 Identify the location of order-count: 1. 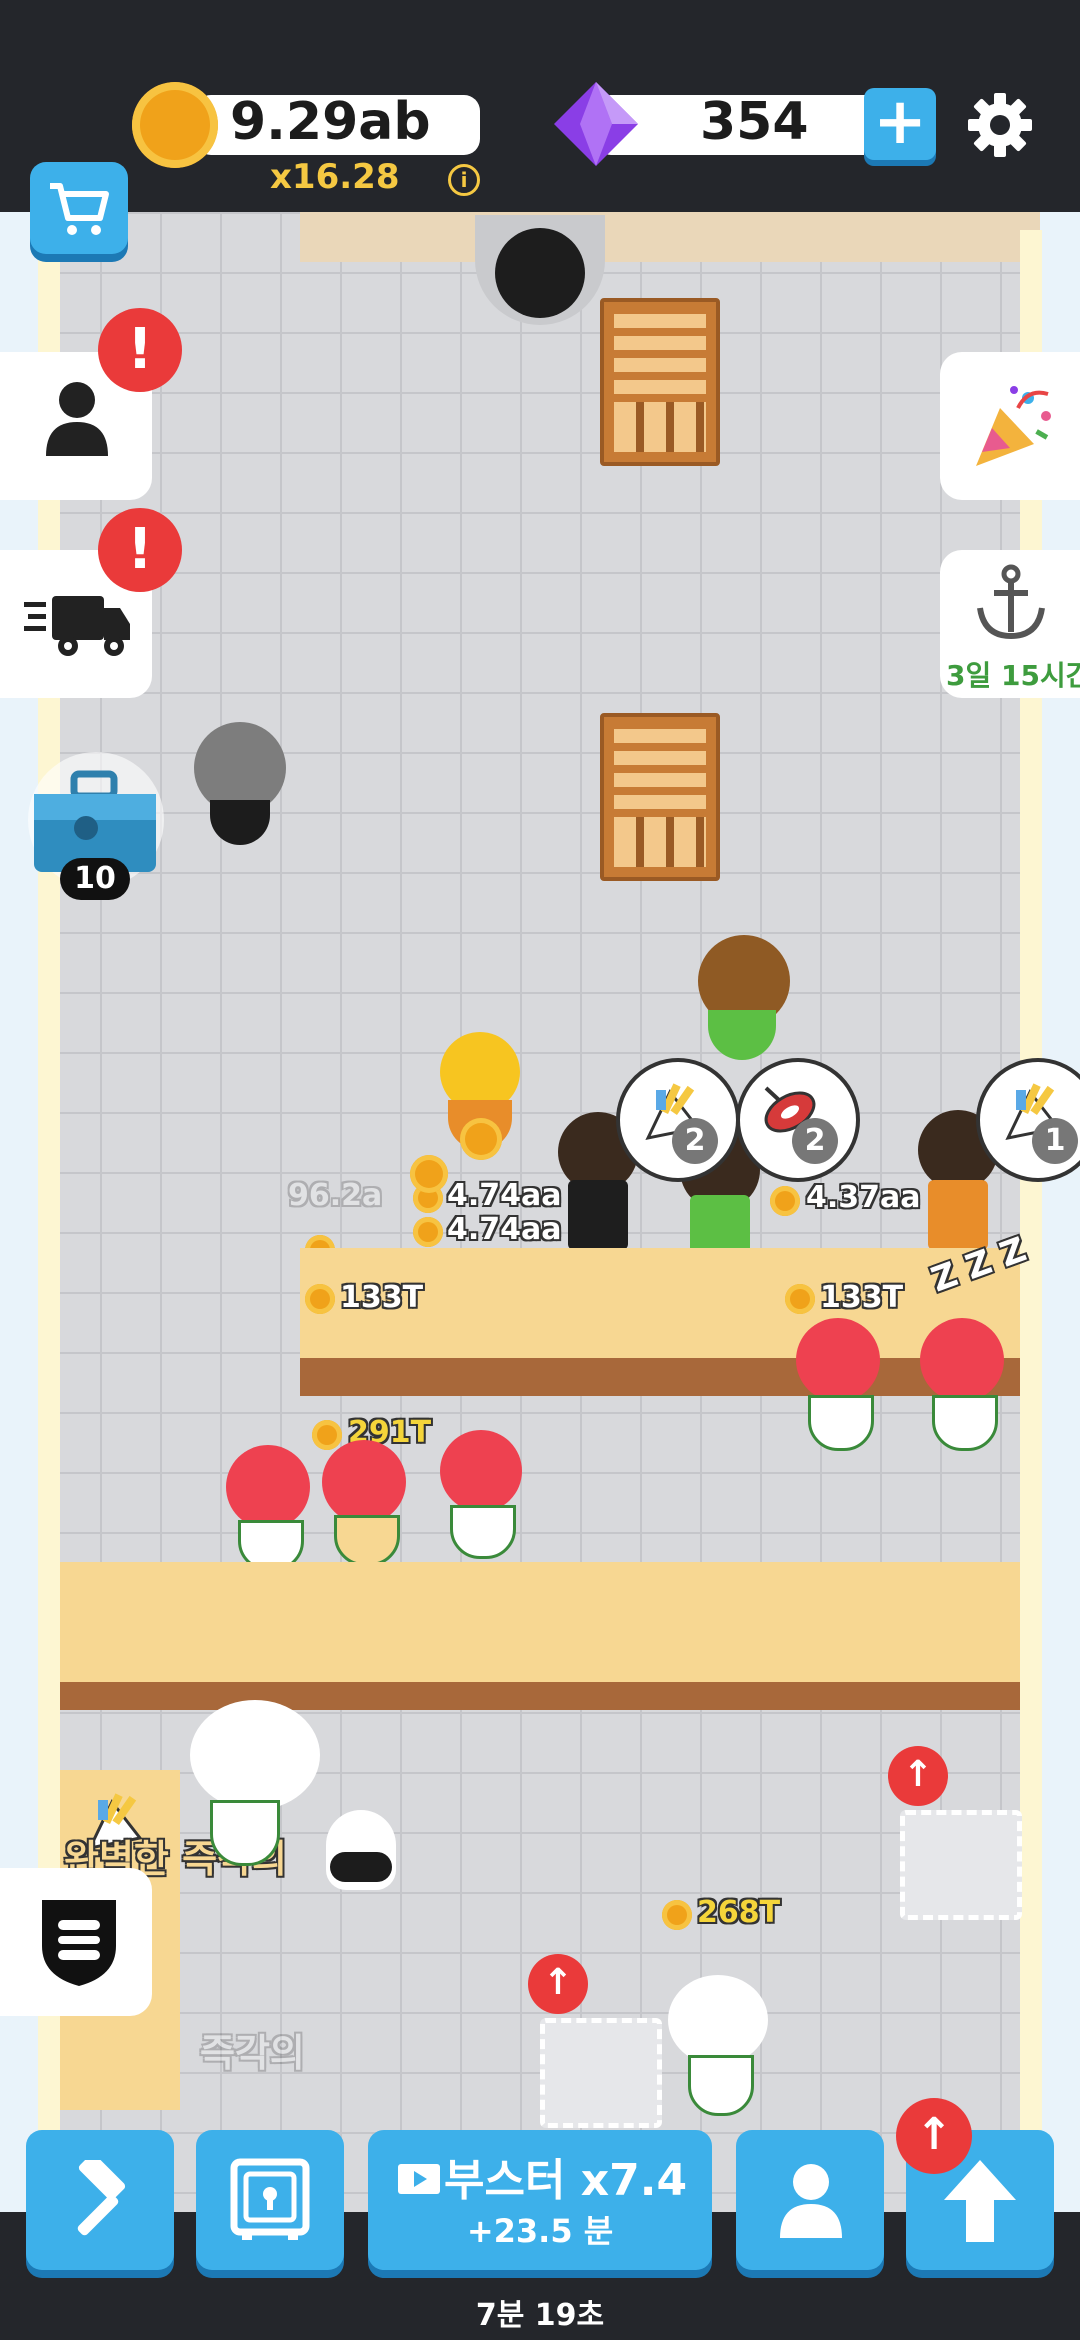
(1055, 1141).